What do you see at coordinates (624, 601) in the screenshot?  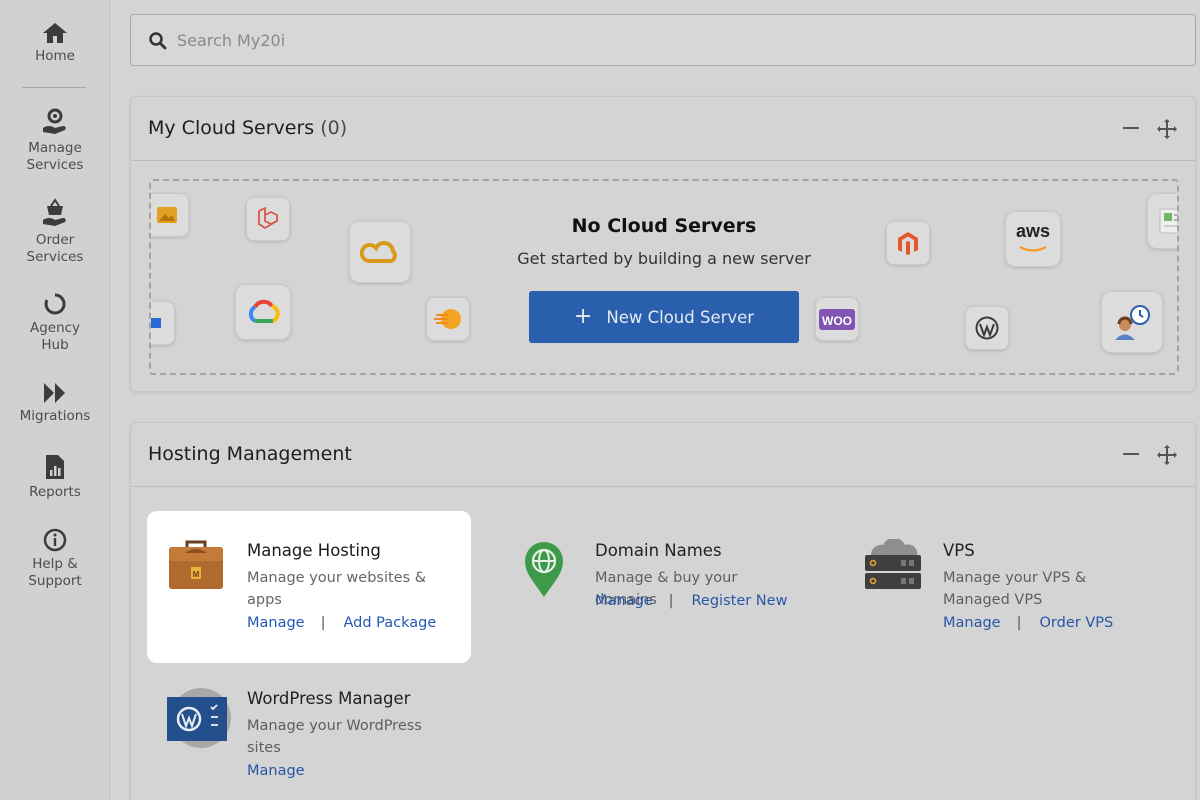 I see `manage-domains-link: Manage` at bounding box center [624, 601].